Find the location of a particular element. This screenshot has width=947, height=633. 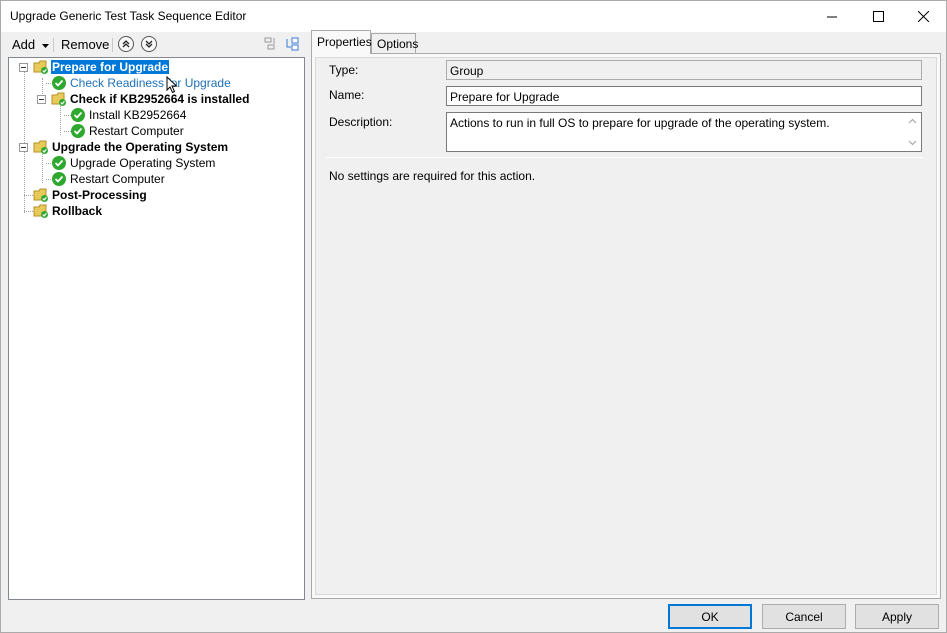

minimize-button is located at coordinates (832, 16).